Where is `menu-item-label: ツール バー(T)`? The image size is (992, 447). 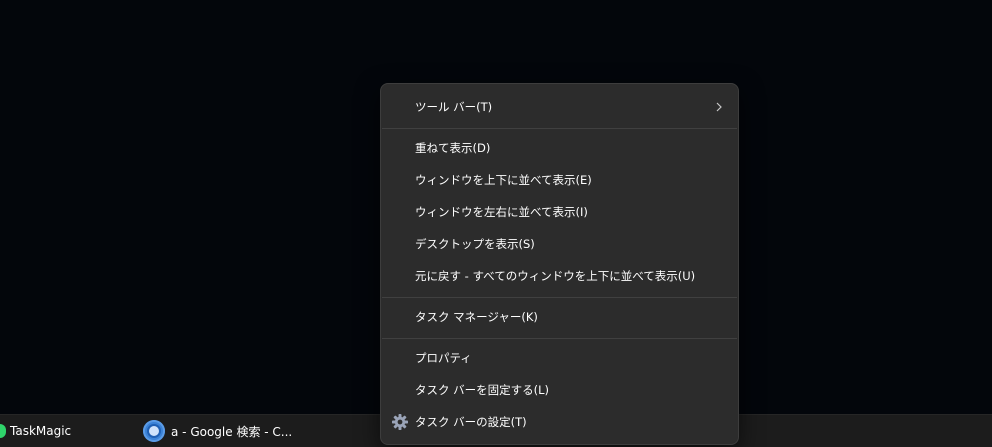 menu-item-label: ツール バー(T) is located at coordinates (454, 107).